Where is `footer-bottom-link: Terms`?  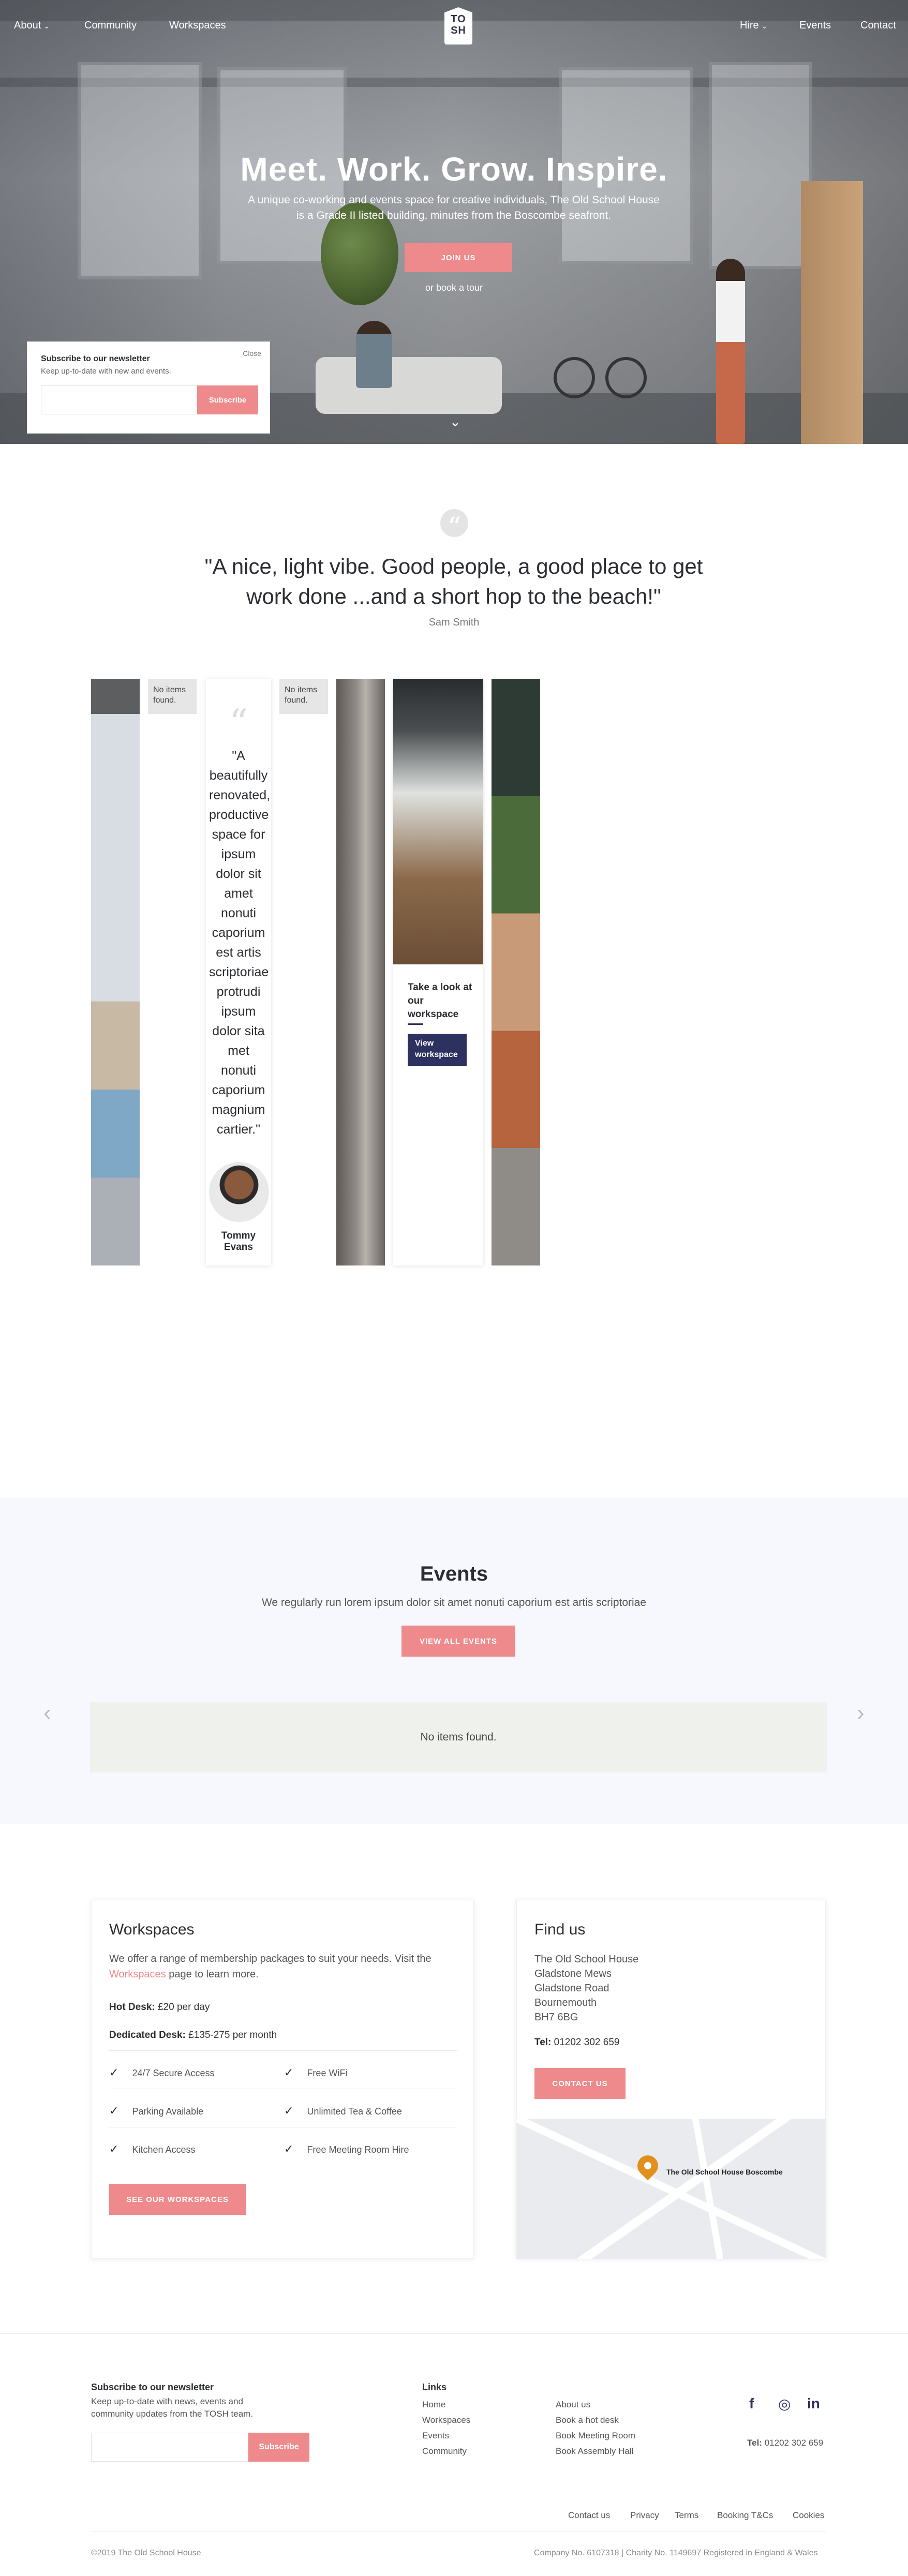
footer-bottom-link: Terms is located at coordinates (686, 2515).